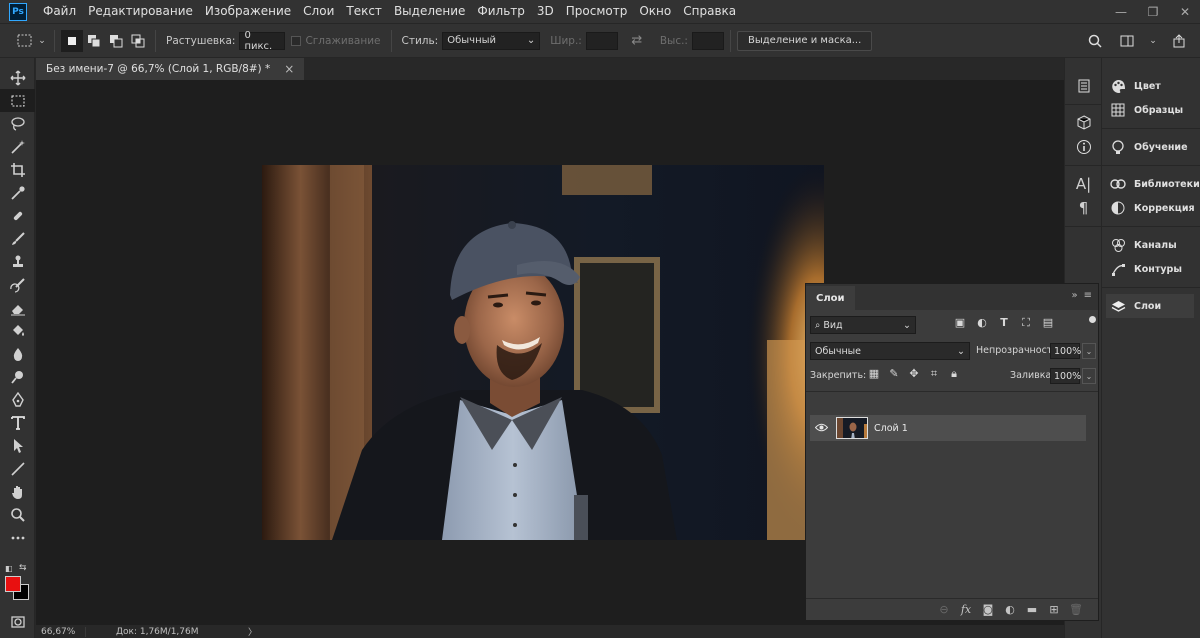  Describe the element at coordinates (429, 11) in the screenshot. I see `menu-select: Выделение` at that location.